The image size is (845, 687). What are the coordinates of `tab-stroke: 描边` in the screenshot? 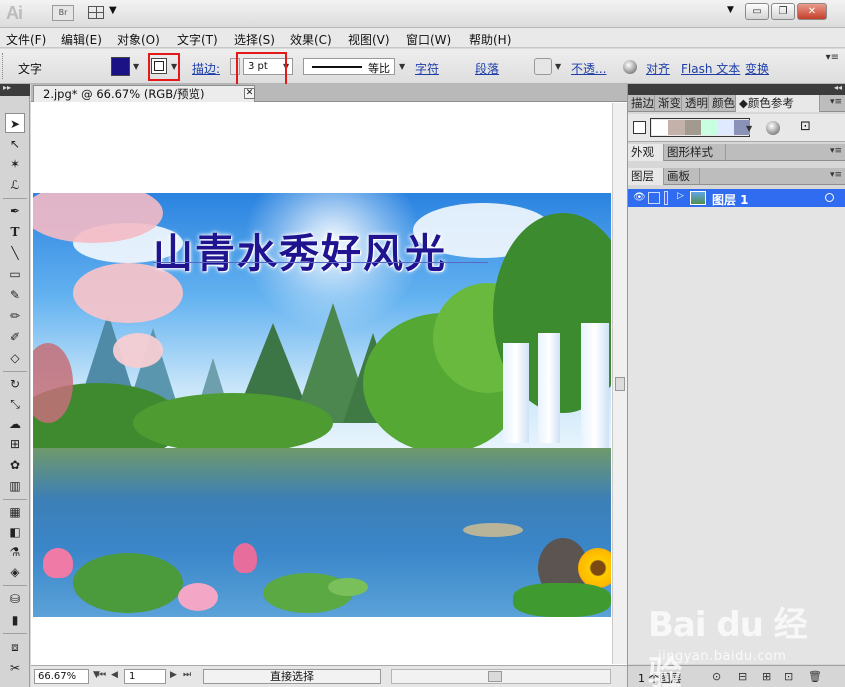 It's located at (641, 103).